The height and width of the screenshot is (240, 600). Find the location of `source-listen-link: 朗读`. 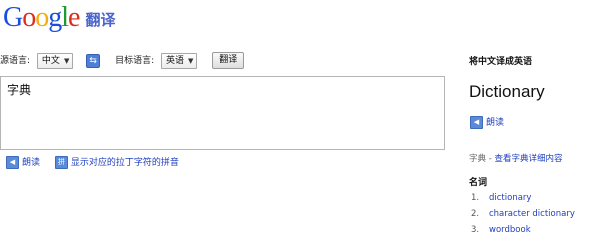

source-listen-link: 朗读 is located at coordinates (31, 163).